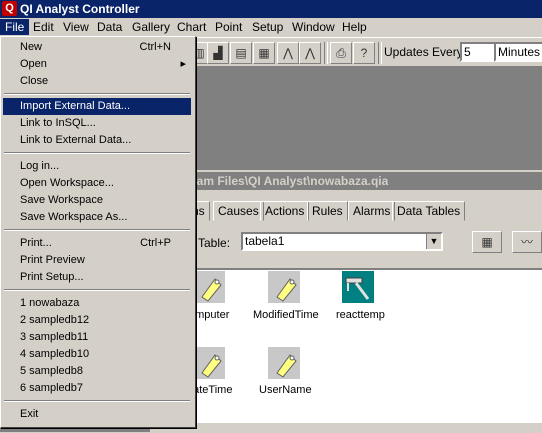 The width and height of the screenshot is (542, 433). What do you see at coordinates (76, 27) in the screenshot?
I see `menu-view: View` at bounding box center [76, 27].